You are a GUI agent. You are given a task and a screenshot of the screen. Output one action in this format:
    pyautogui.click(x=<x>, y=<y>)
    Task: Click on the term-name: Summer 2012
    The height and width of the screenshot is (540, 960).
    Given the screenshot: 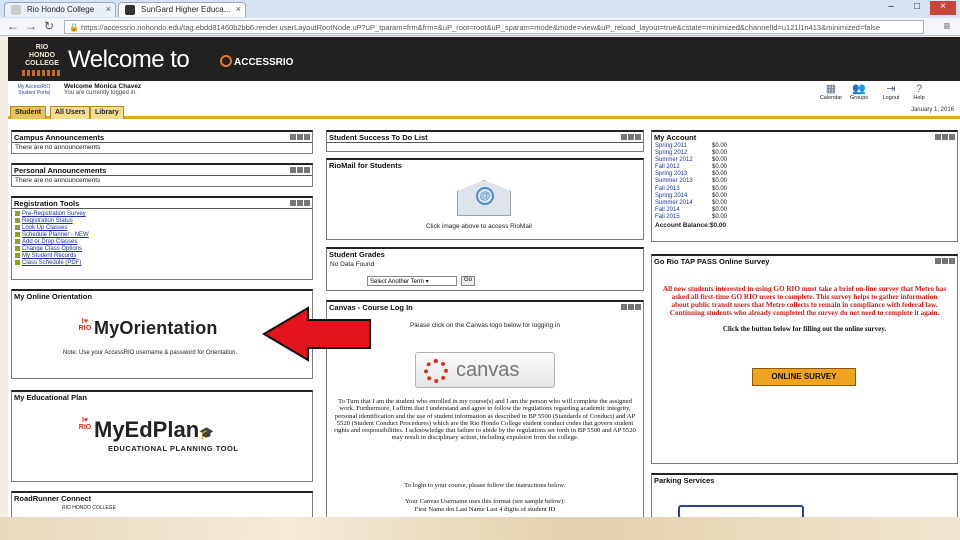 What is the action you would take?
    pyautogui.click(x=674, y=160)
    